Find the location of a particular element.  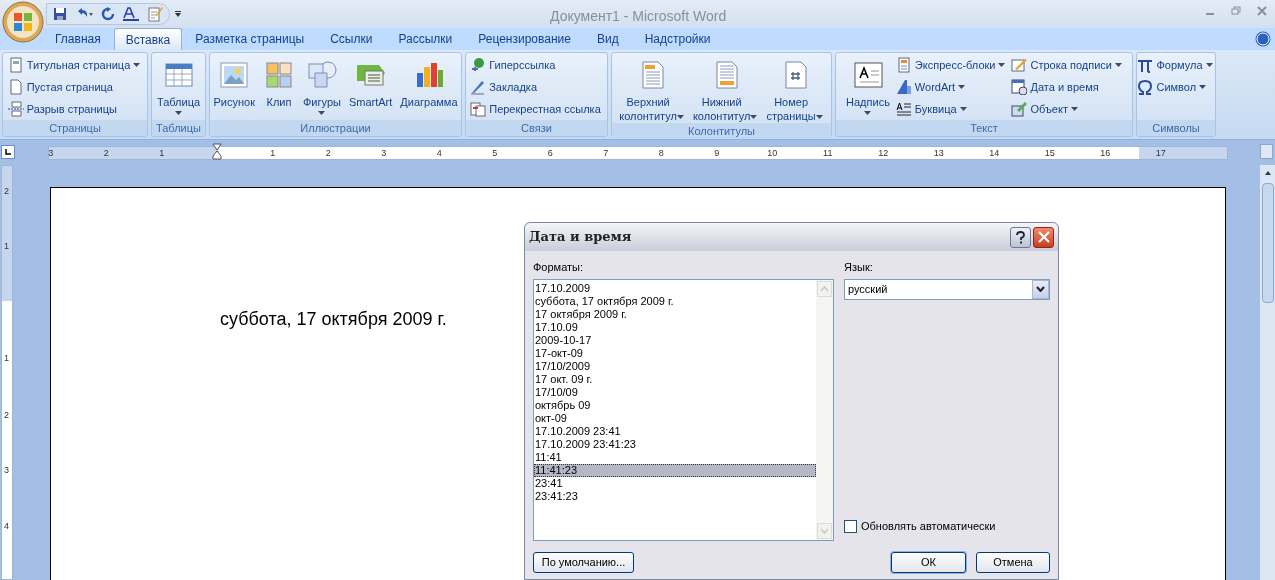

ruler-number: 3 is located at coordinates (384, 153).